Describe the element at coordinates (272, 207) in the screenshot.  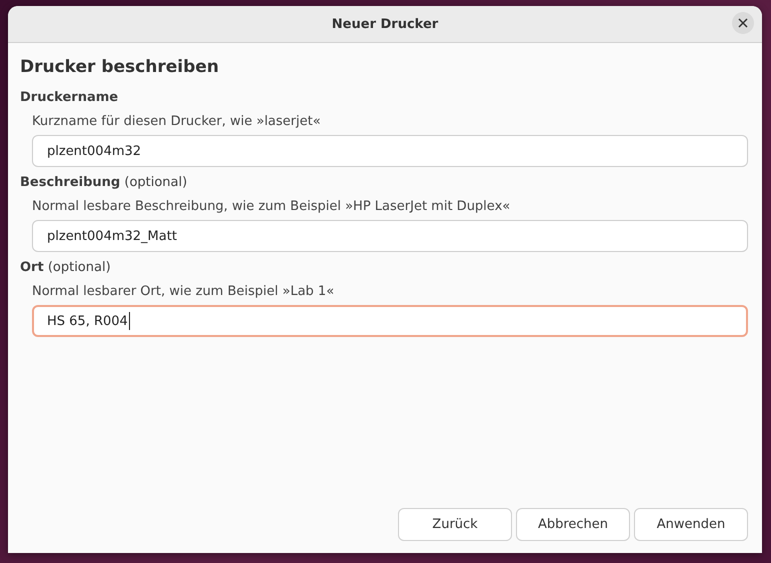
I see `field-hint: Normal lesbare Beschreibung, wie zum Beispiel »HP LaserJet mit Duplex«` at that location.